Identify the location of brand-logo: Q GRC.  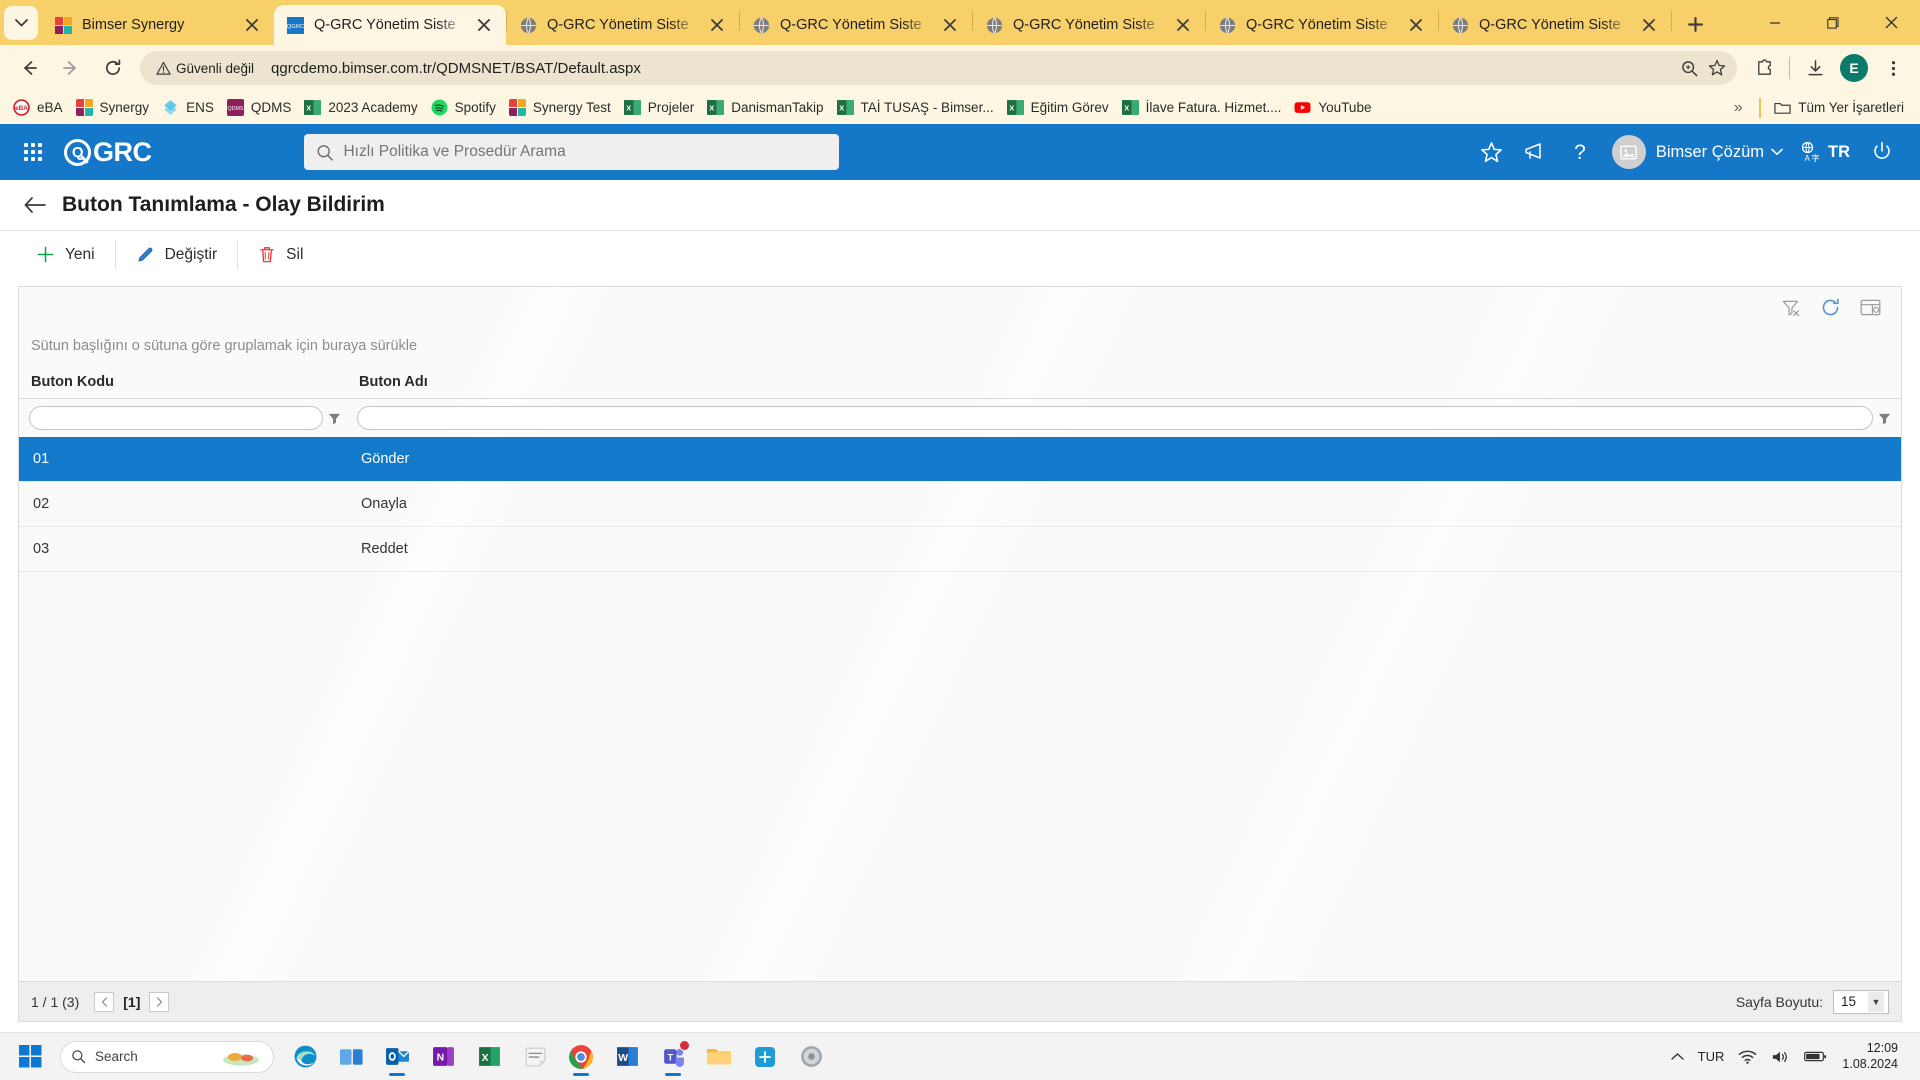
(108, 152).